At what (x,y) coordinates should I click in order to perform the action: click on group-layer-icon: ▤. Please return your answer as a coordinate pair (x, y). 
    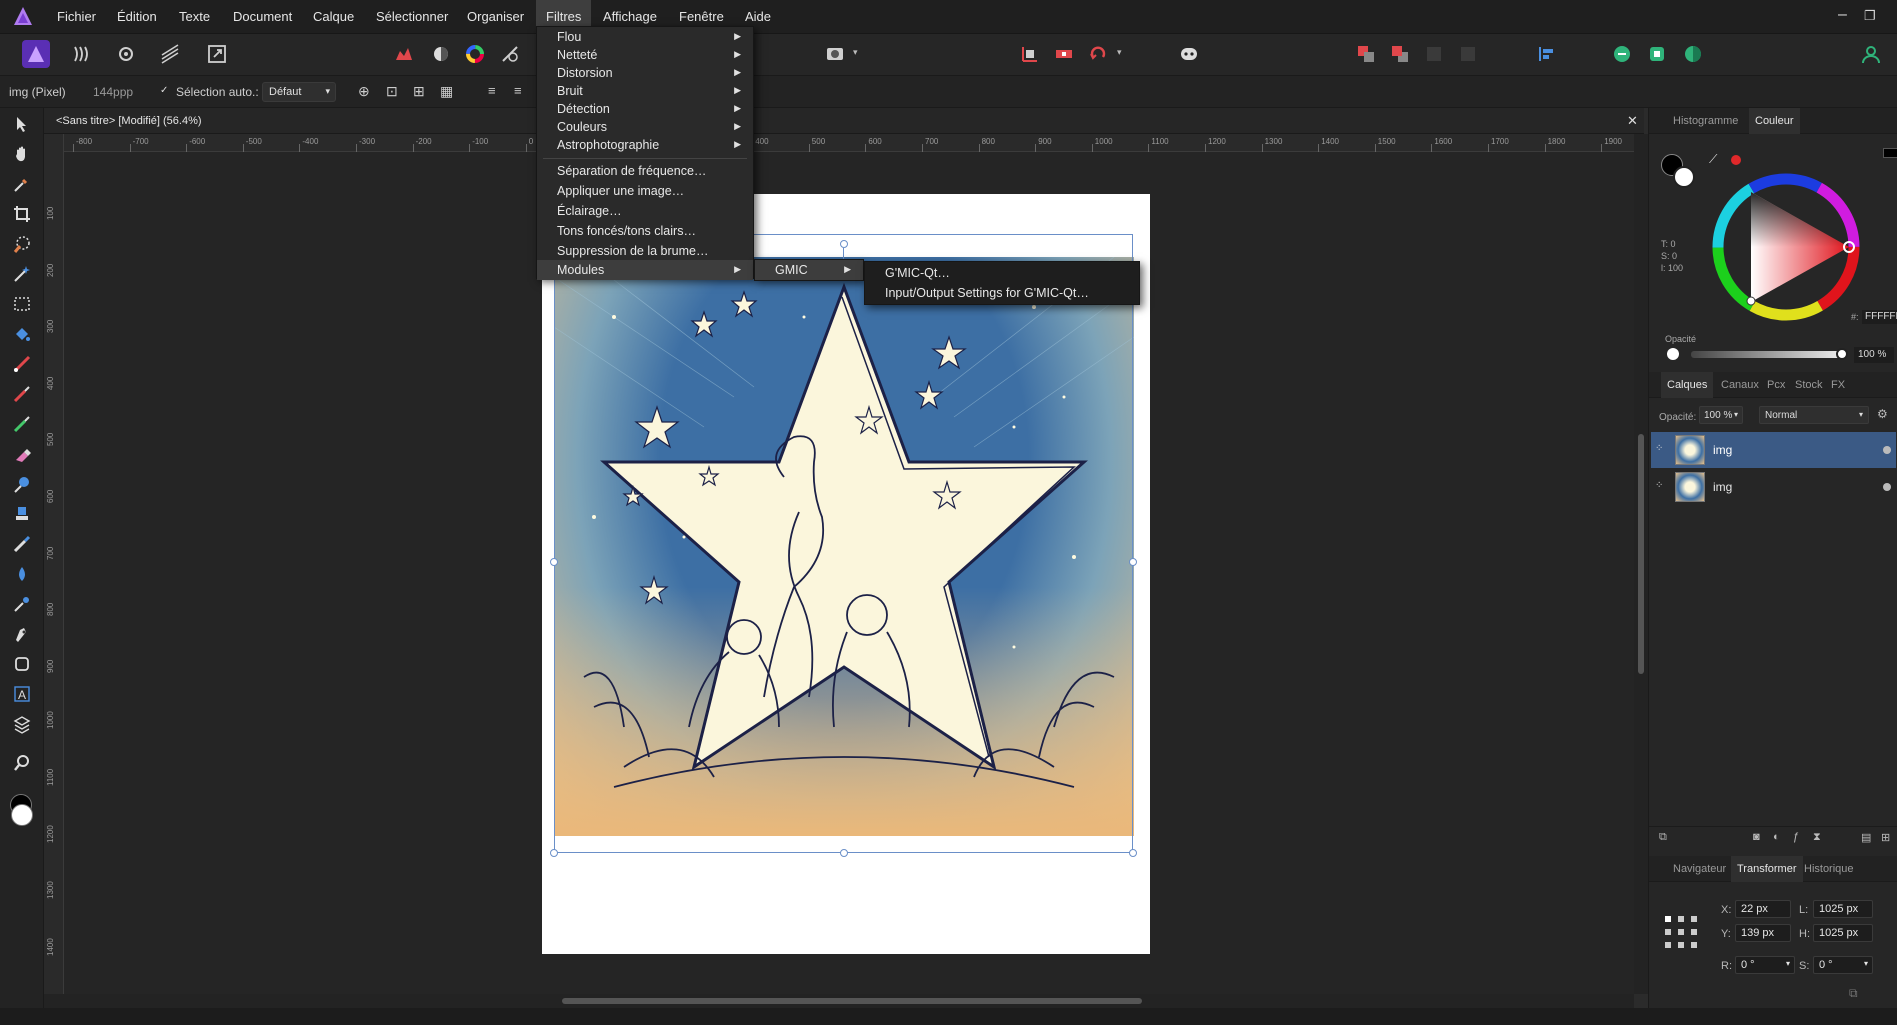
    Looking at the image, I should click on (1866, 837).